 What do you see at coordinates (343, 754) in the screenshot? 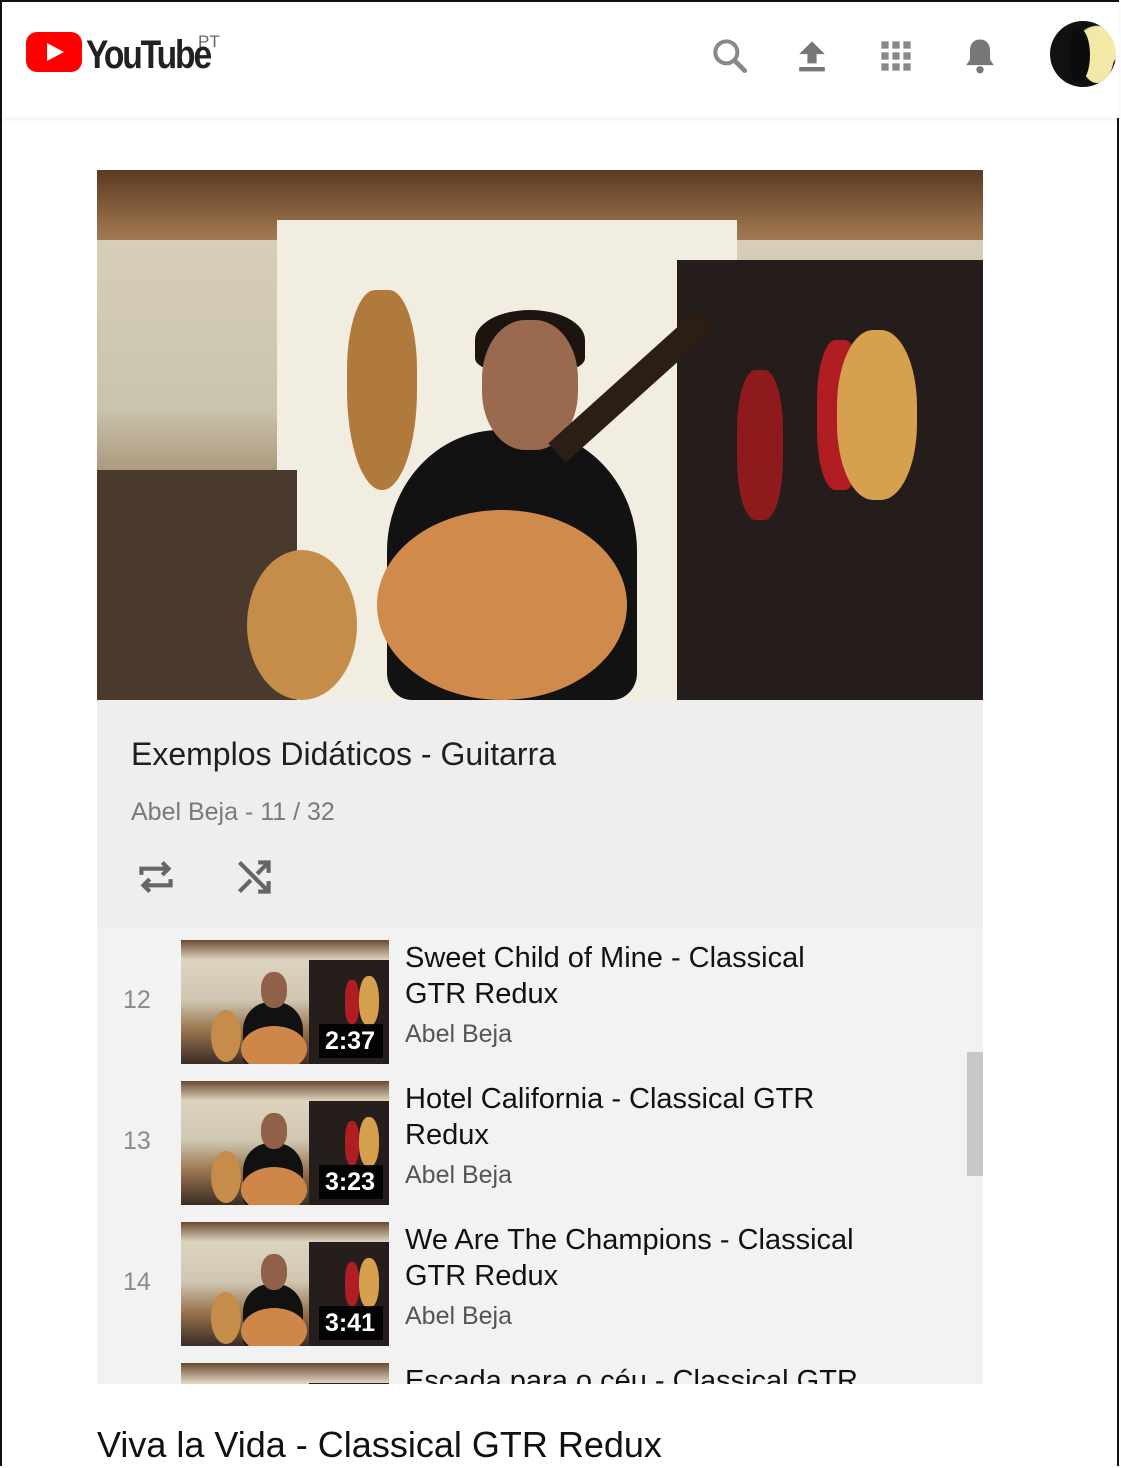
I see `playlist-title: Exemplos Didáticos - Guitarra` at bounding box center [343, 754].